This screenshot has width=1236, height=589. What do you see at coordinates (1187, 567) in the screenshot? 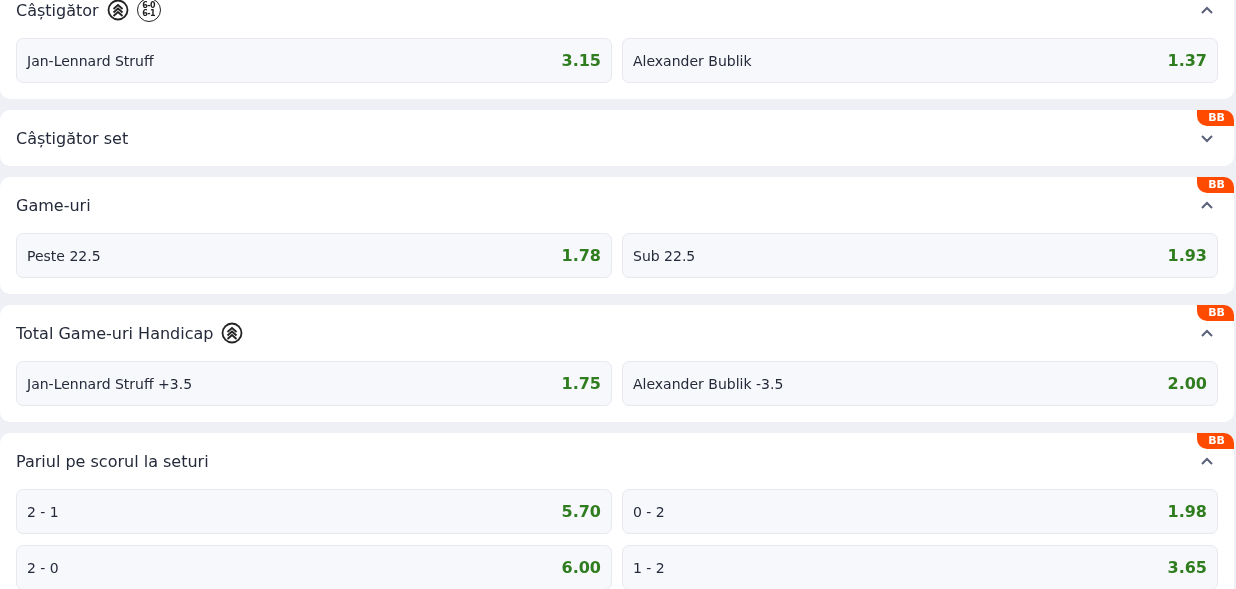
I see `odds-value: 3.65` at bounding box center [1187, 567].